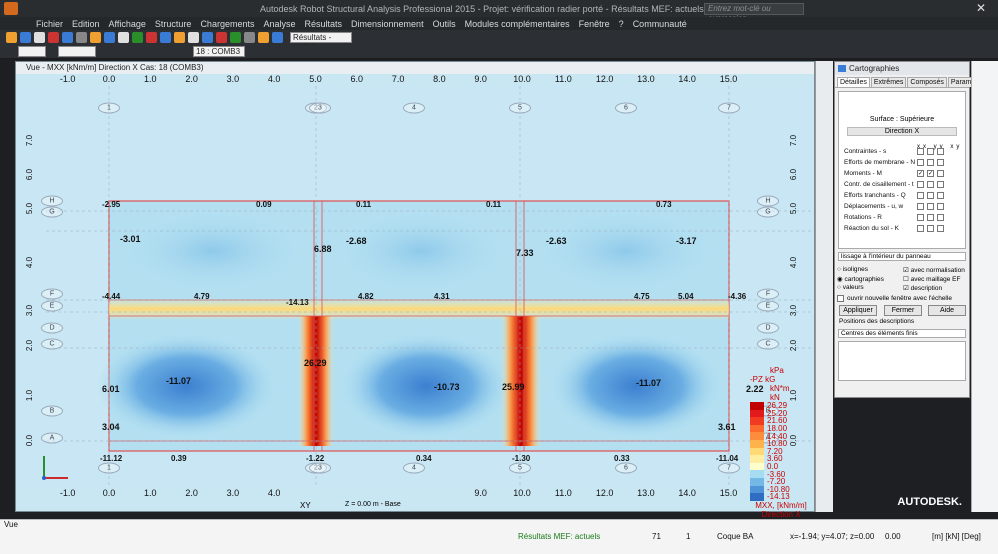  What do you see at coordinates (321, 41) in the screenshot?
I see `results-combo: Résultats - cartog.` at bounding box center [321, 41].